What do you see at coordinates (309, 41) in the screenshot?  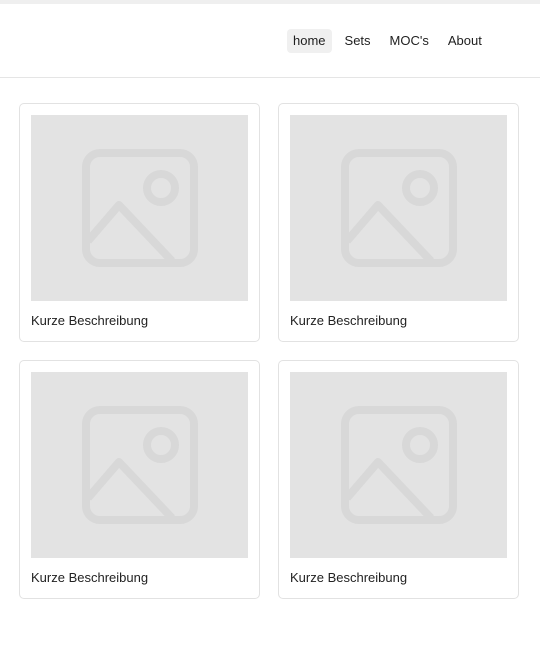 I see `nav-item-home: home` at bounding box center [309, 41].